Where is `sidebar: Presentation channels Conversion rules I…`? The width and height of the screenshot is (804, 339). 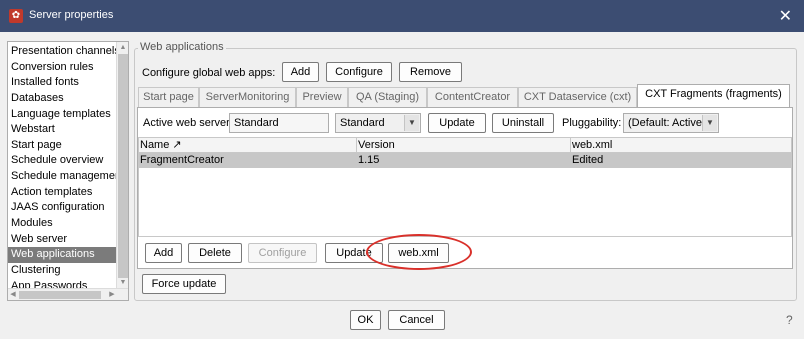 sidebar: Presentation channels Conversion rules I… is located at coordinates (68, 171).